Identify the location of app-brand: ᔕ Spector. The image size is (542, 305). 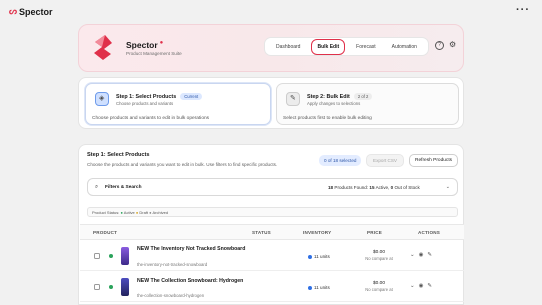
(31, 11).